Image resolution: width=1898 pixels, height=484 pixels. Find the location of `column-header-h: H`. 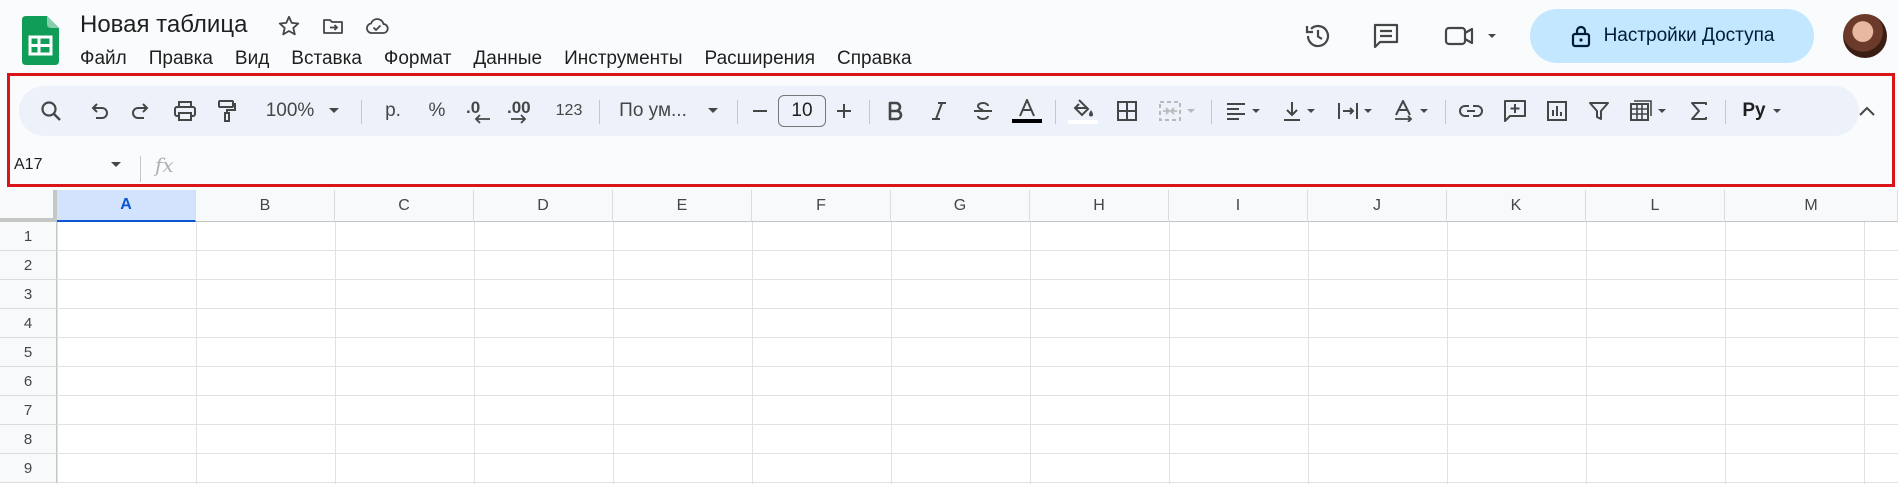

column-header-h: H is located at coordinates (1099, 206).